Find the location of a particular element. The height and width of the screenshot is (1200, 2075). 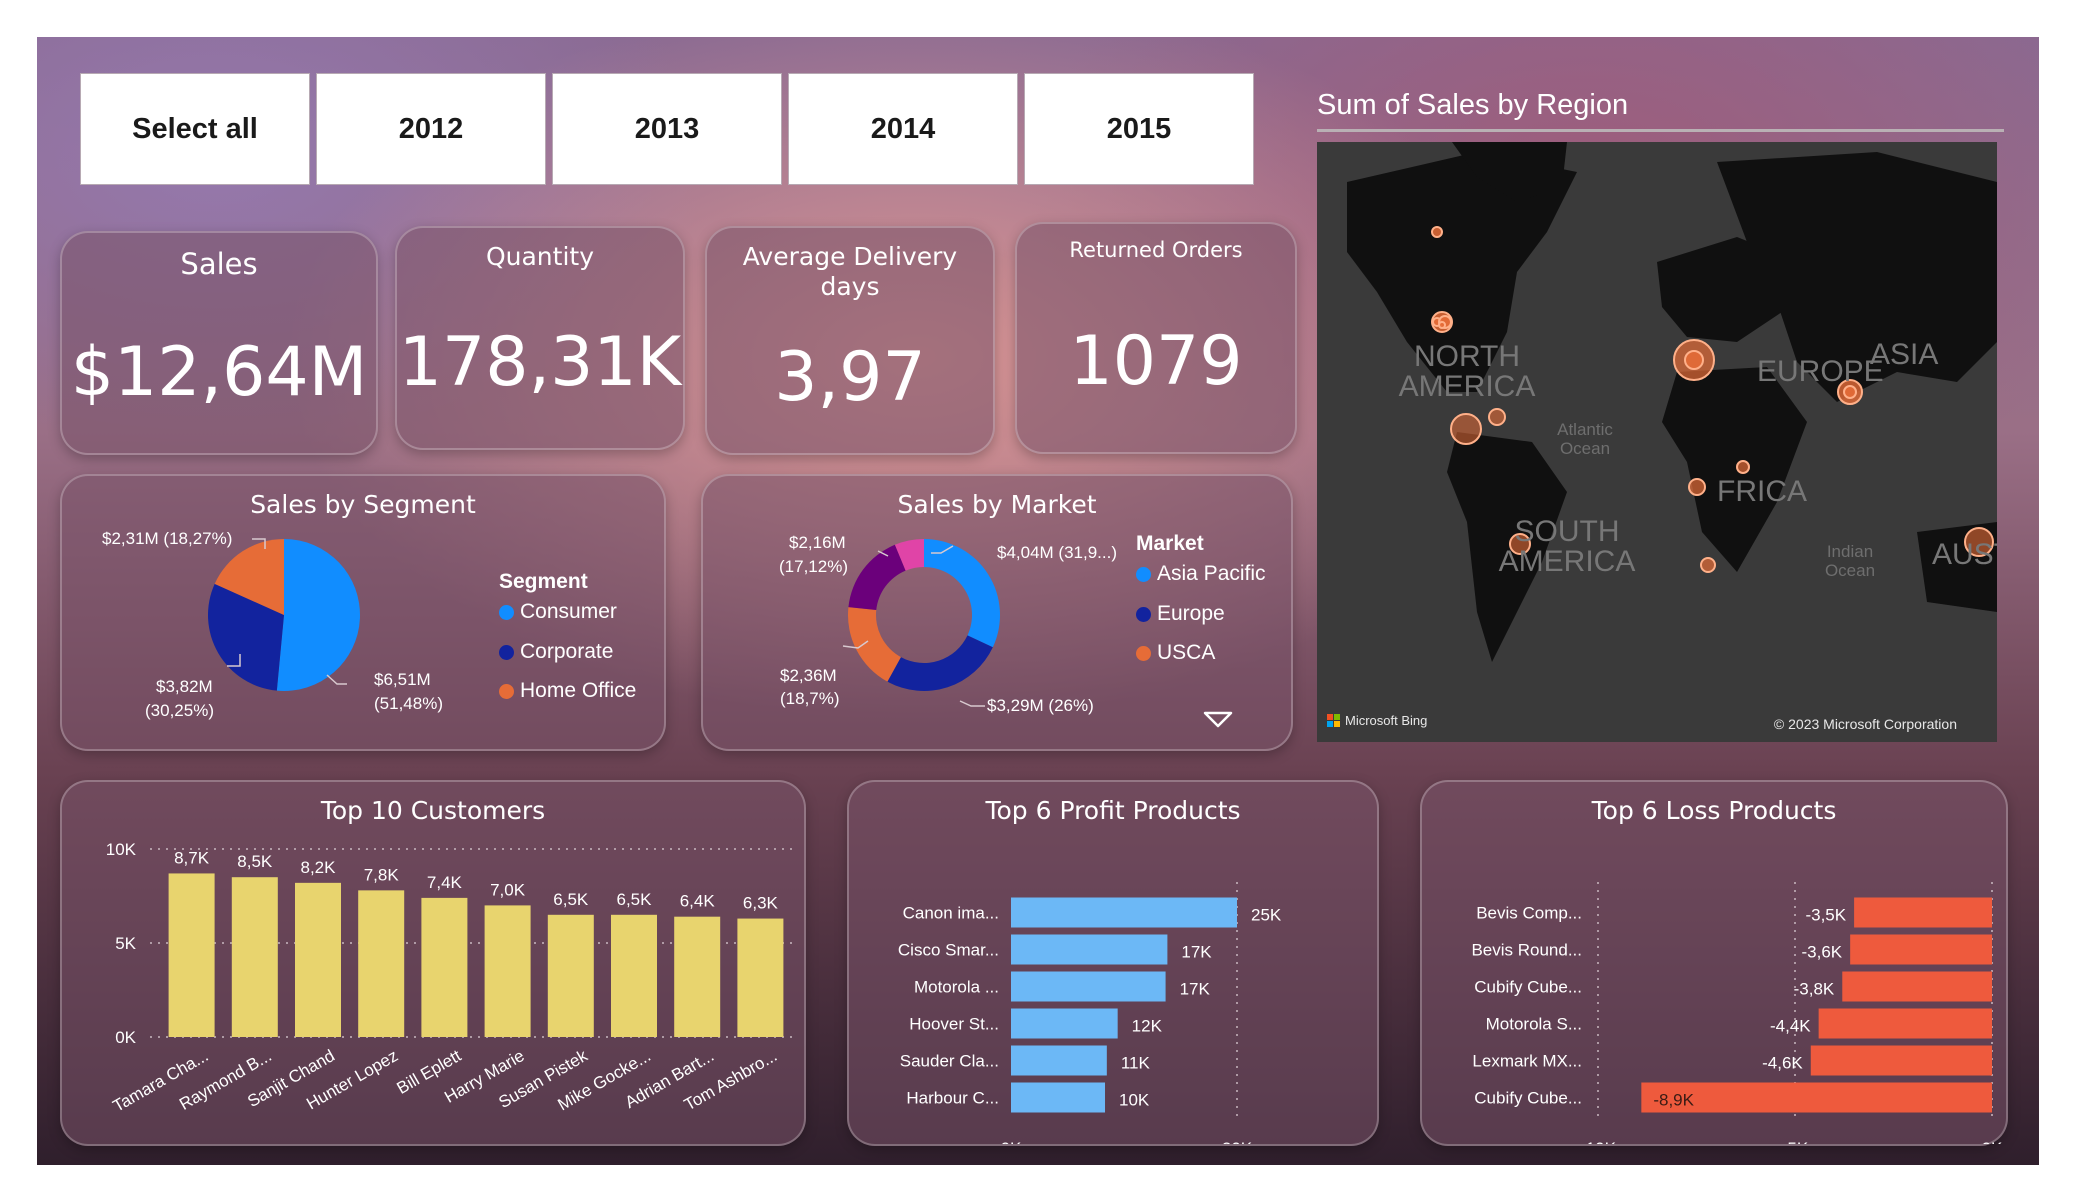

bar-value-label: 7,8K is located at coordinates (382, 874).